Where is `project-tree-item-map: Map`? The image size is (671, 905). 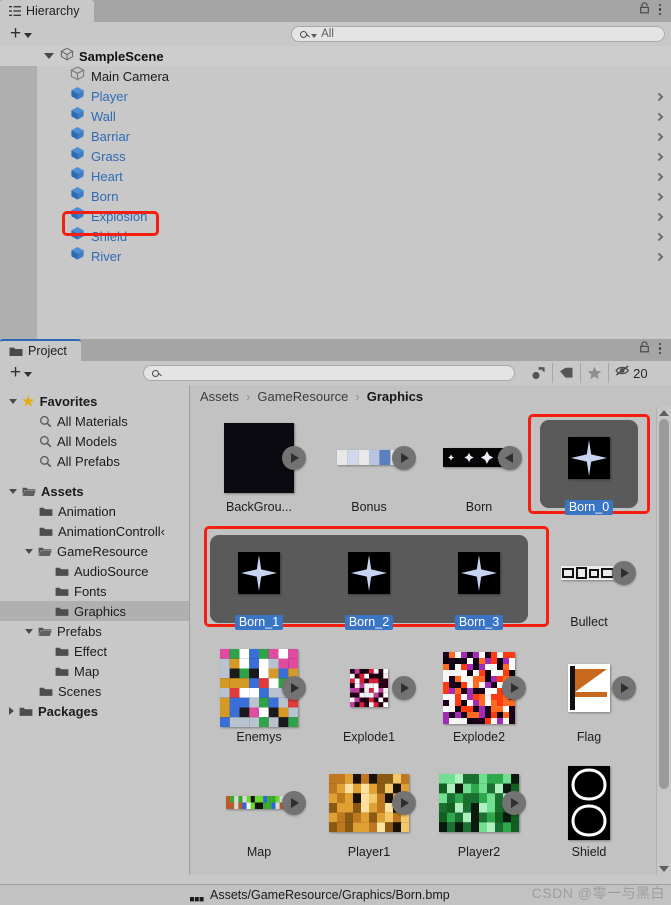 project-tree-item-map: Map is located at coordinates (94, 671).